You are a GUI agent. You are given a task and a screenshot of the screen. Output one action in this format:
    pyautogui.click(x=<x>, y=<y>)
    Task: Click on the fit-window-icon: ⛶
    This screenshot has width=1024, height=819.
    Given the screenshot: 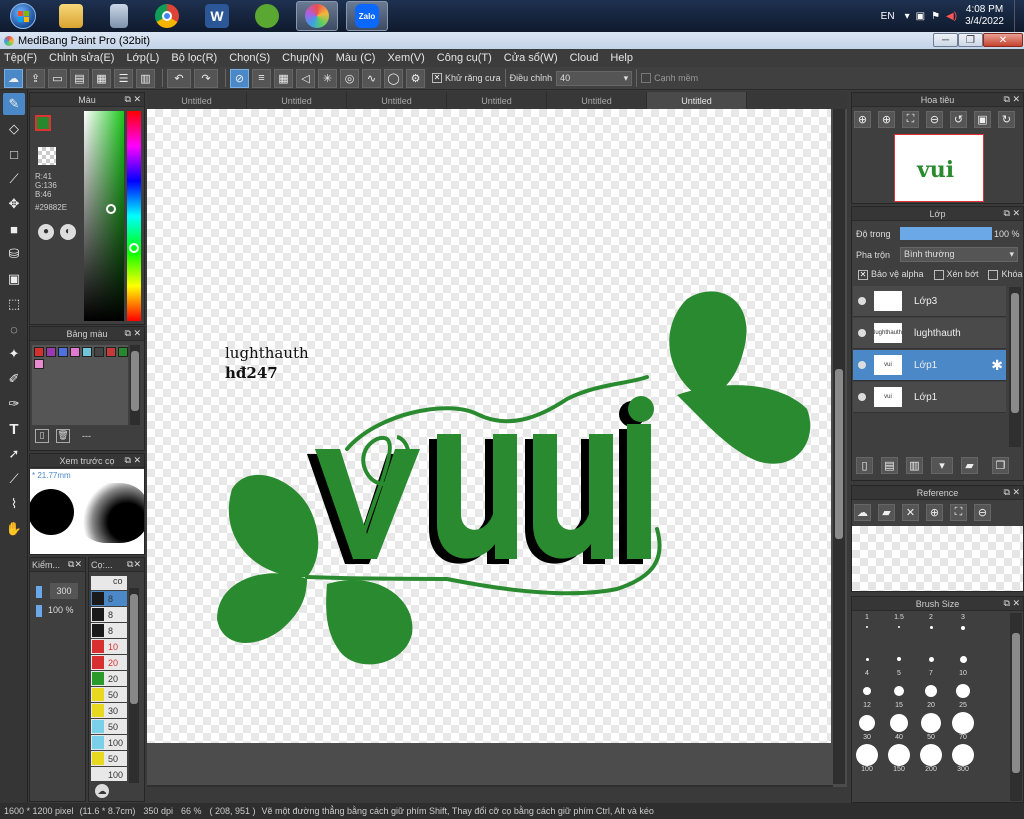 What is the action you would take?
    pyautogui.click(x=910, y=119)
    